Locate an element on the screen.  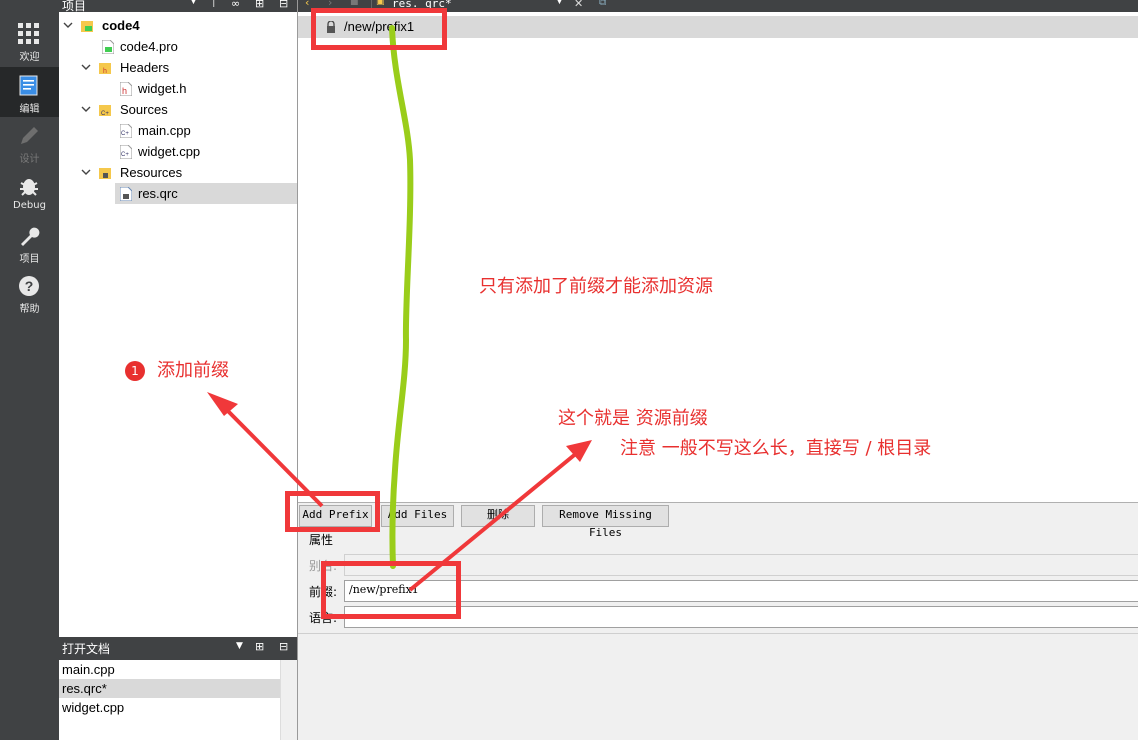
green-marker-line is located at coordinates (401, 297).